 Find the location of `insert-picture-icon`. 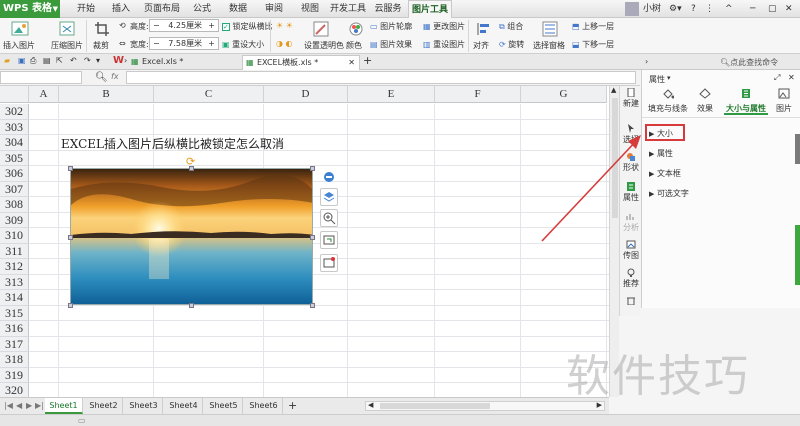

insert-picture-icon is located at coordinates (20, 29).